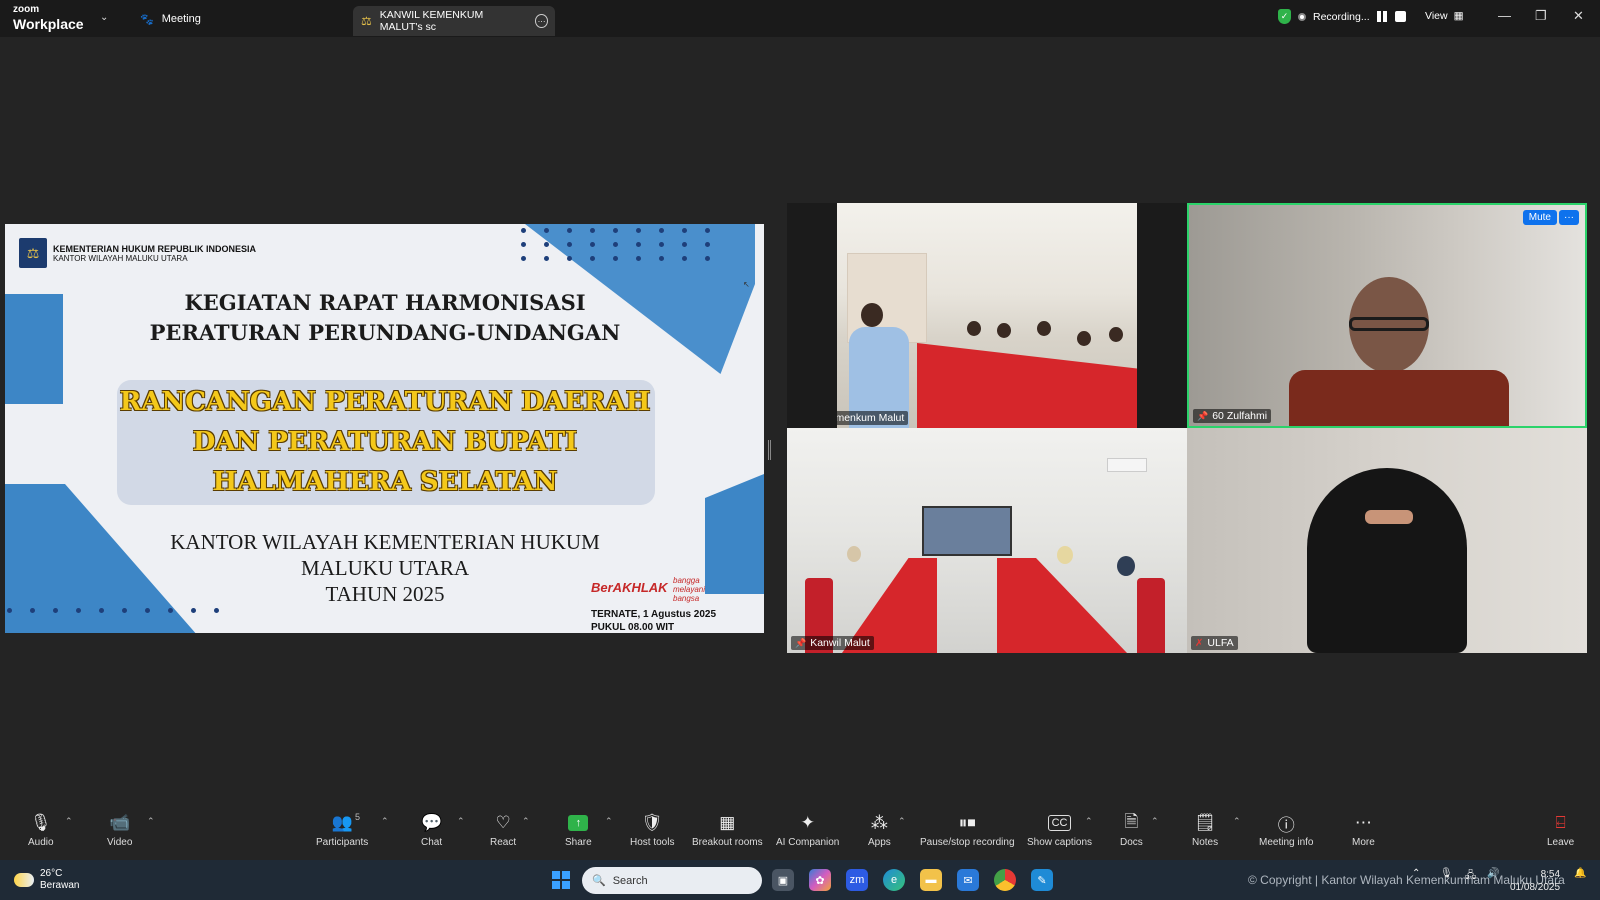  Describe the element at coordinates (461, 821) in the screenshot. I see `chat-options-chevron-icon: ⌃` at that location.